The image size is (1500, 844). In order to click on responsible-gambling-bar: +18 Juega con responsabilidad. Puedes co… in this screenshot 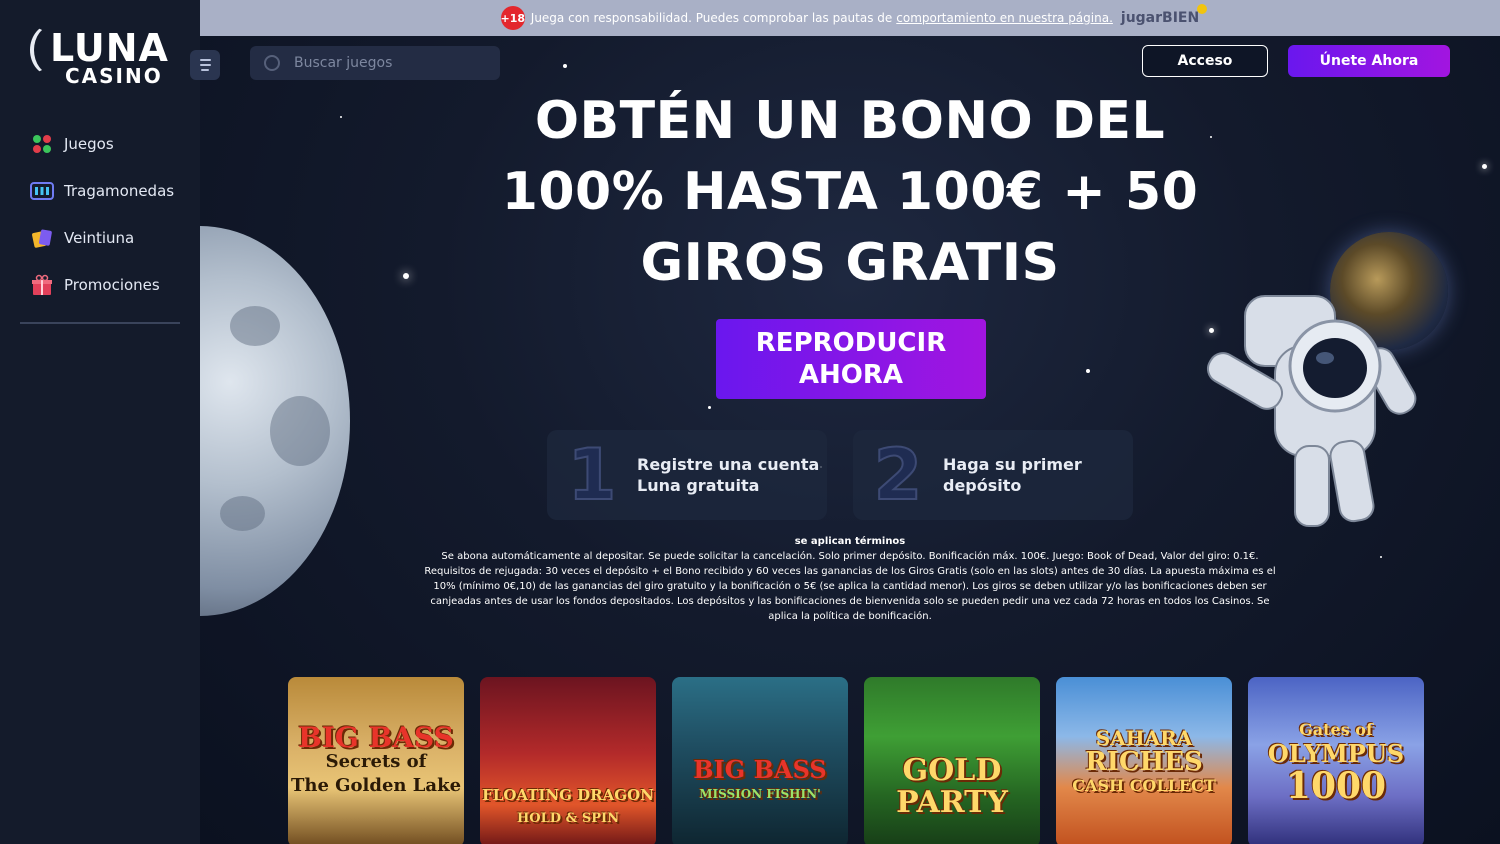, I will do `click(850, 18)`.